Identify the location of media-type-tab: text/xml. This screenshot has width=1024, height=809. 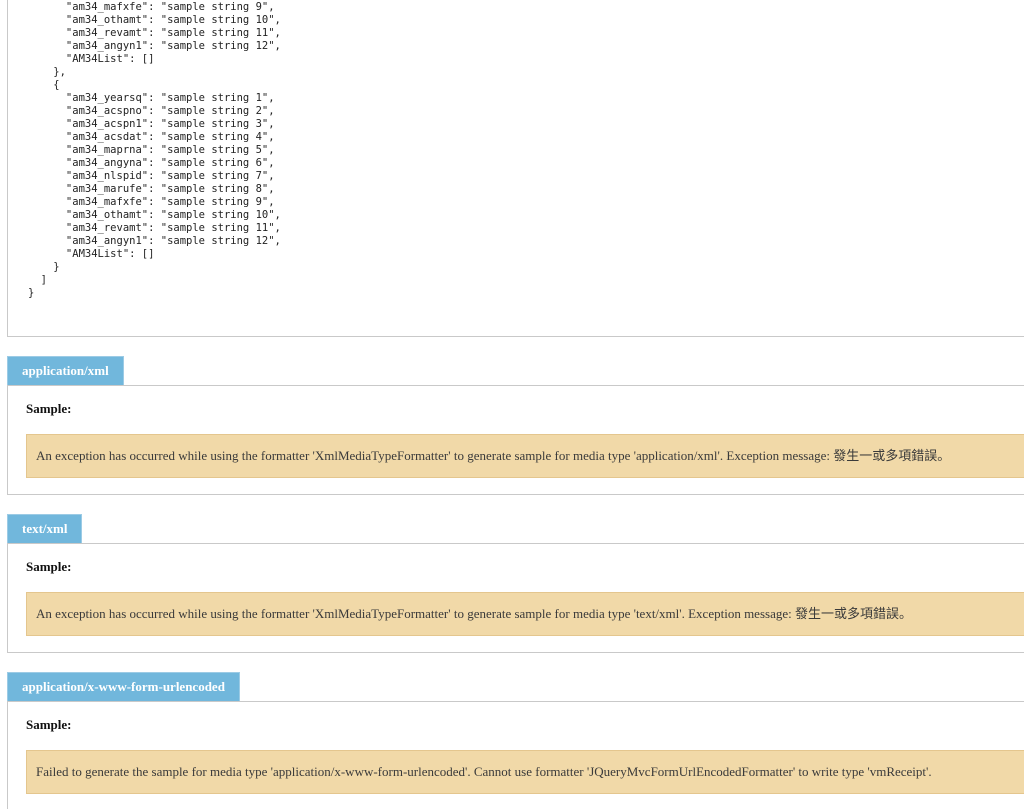
(45, 528).